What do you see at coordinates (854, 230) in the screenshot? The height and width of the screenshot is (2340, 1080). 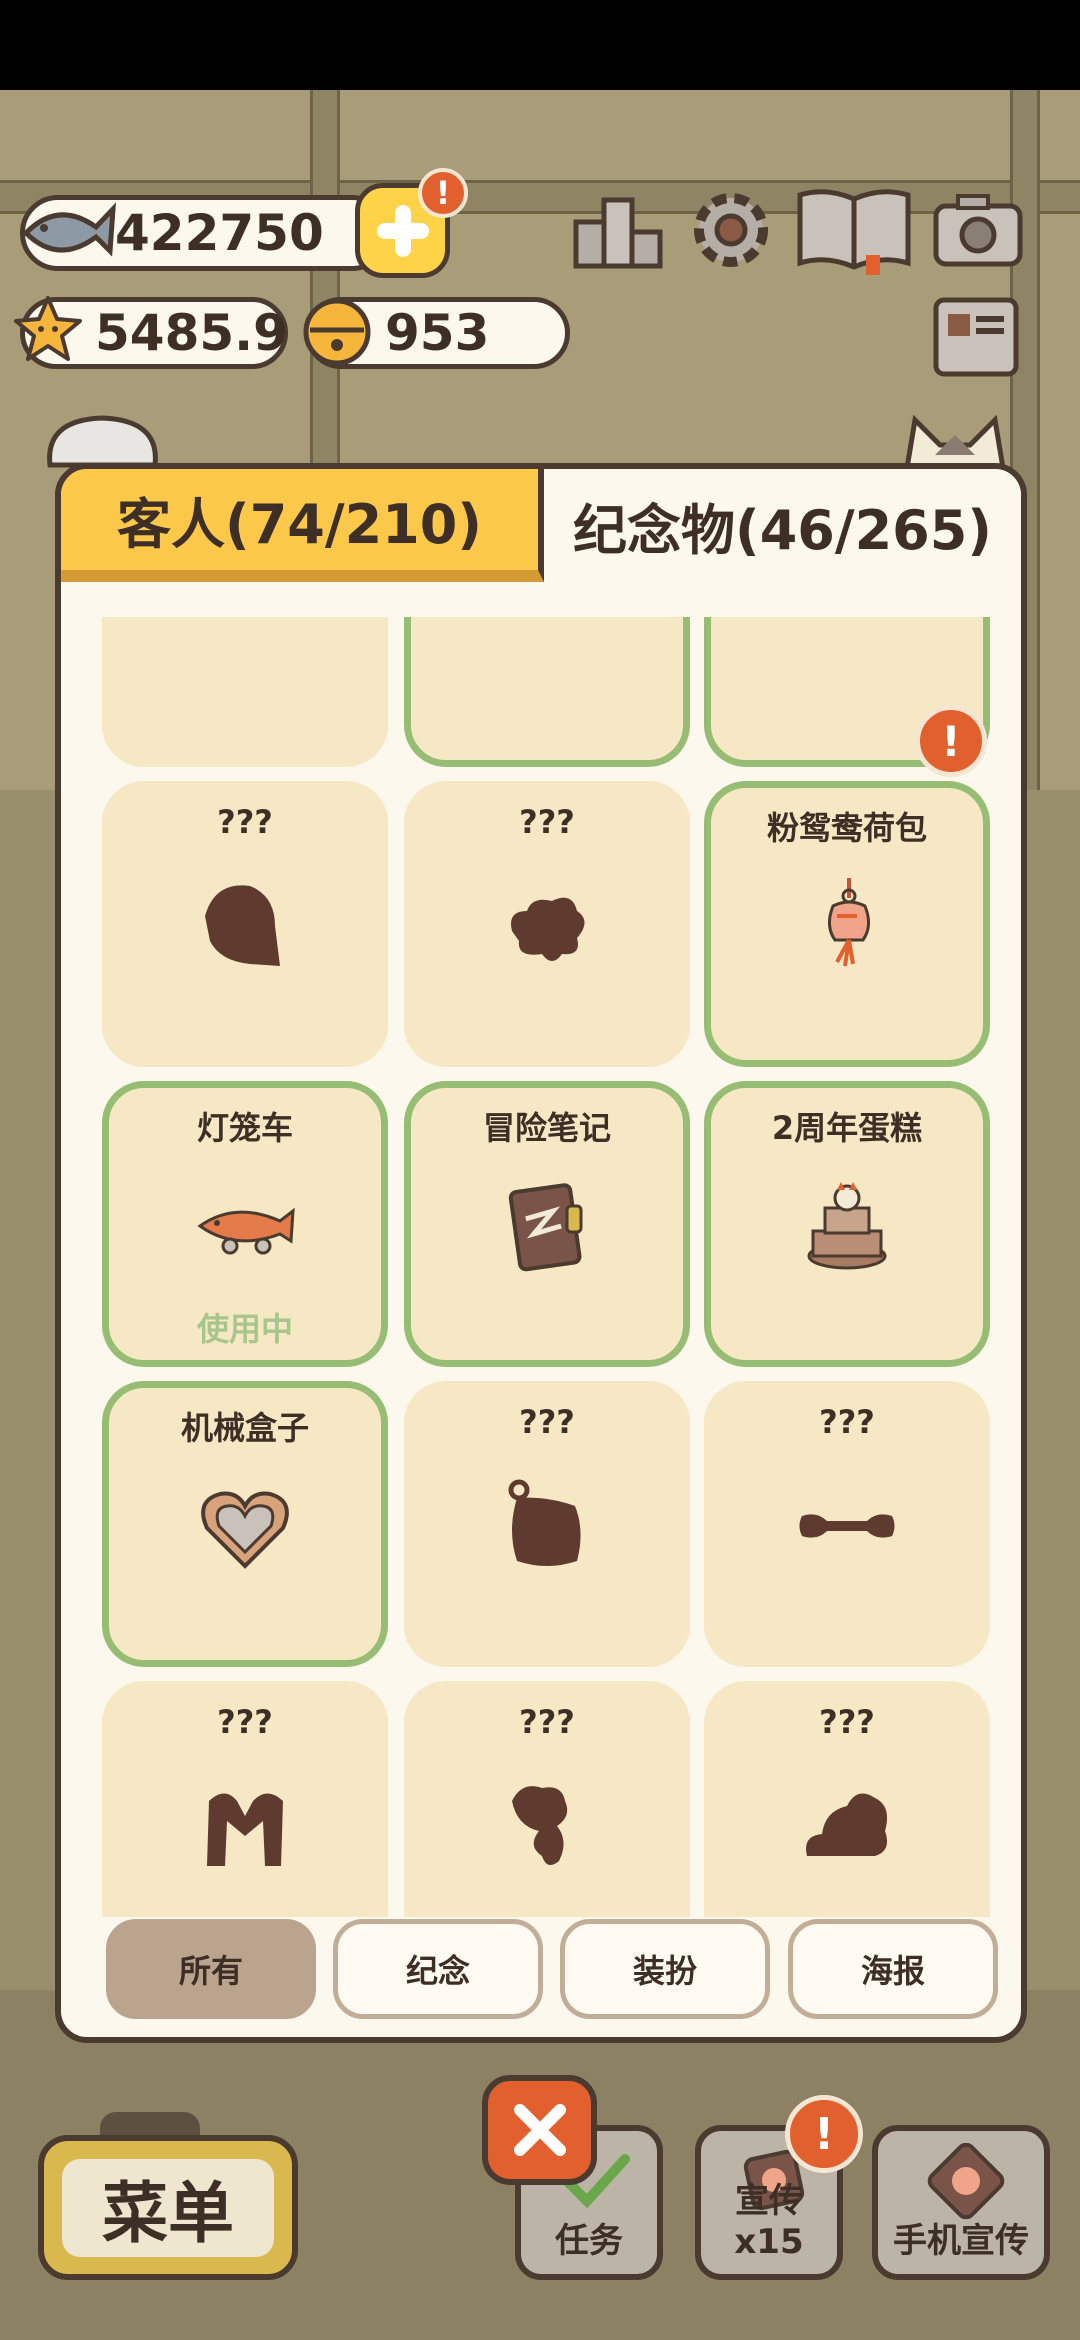 I see `catalog-book-icon` at bounding box center [854, 230].